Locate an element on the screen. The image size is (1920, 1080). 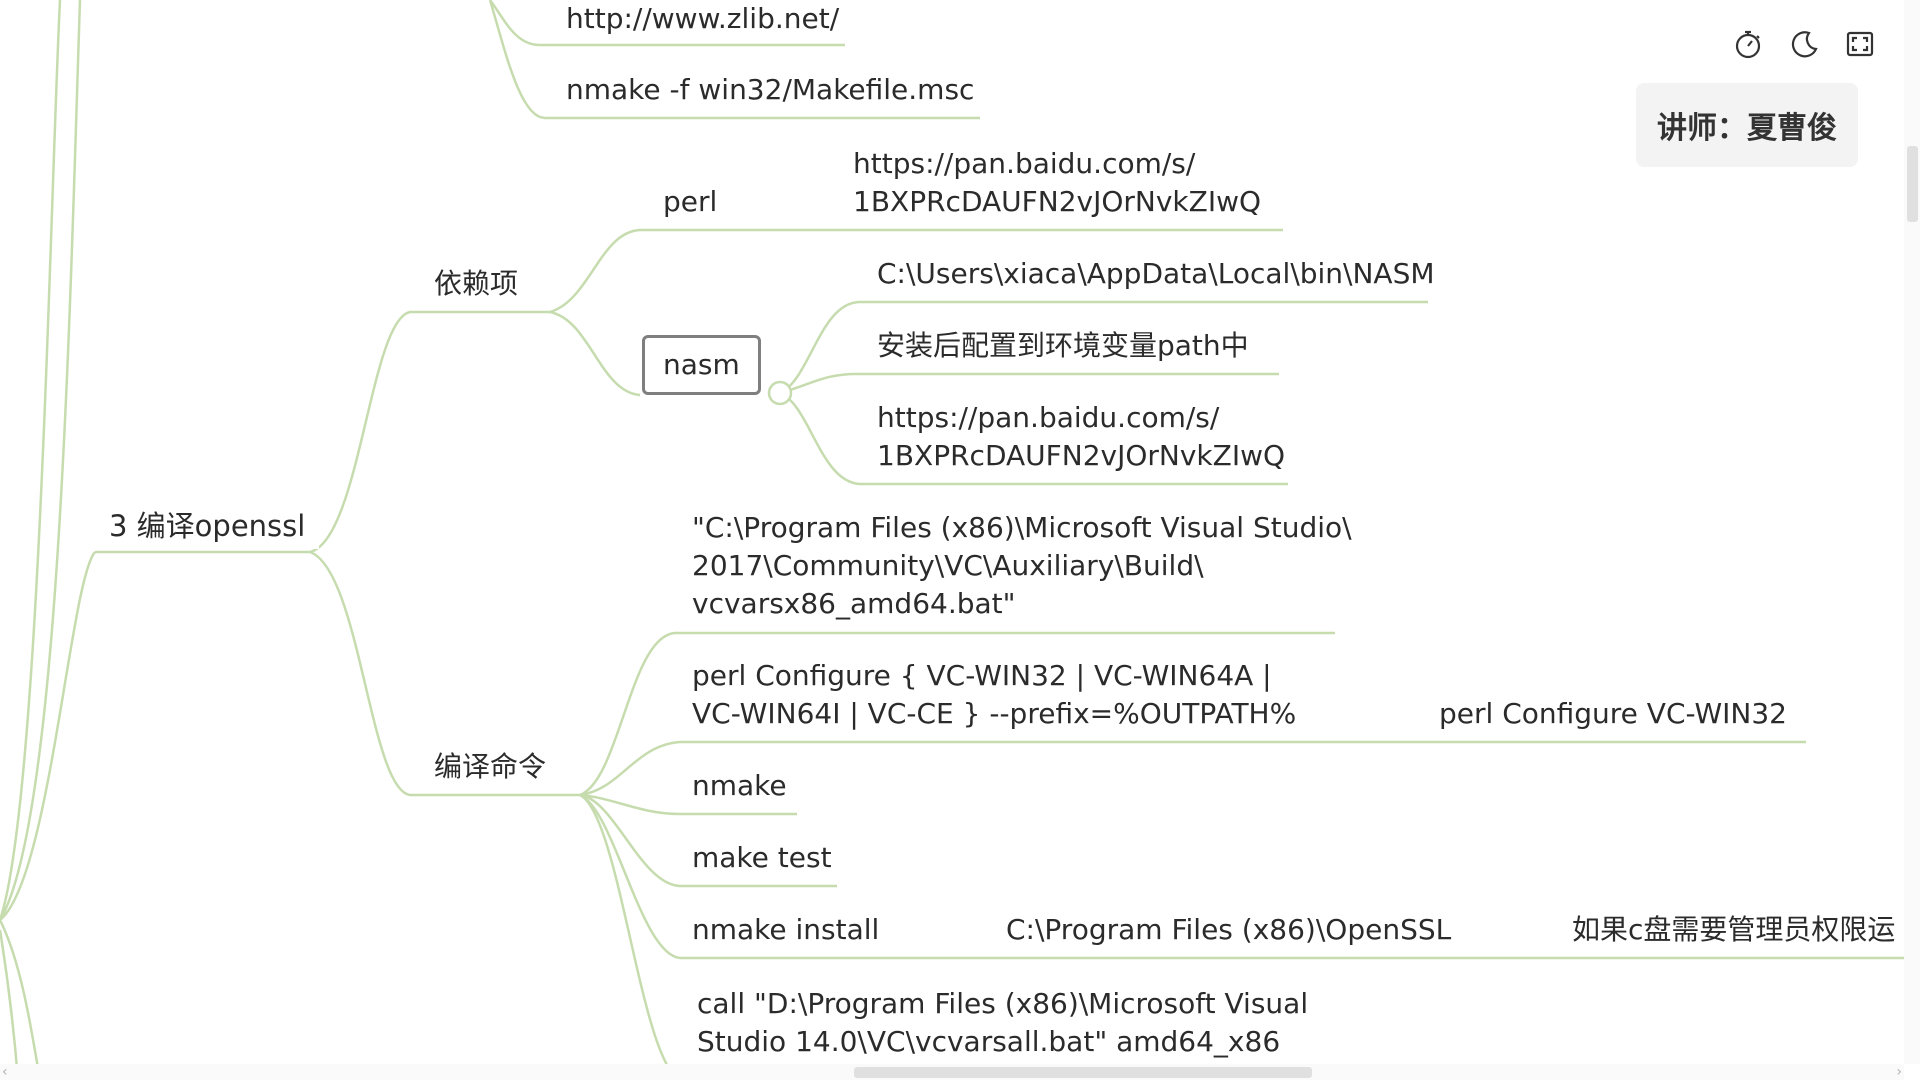
node-install-path-text: C:\Program Files (x86)\OpenSSL is located at coordinates (1229, 929).